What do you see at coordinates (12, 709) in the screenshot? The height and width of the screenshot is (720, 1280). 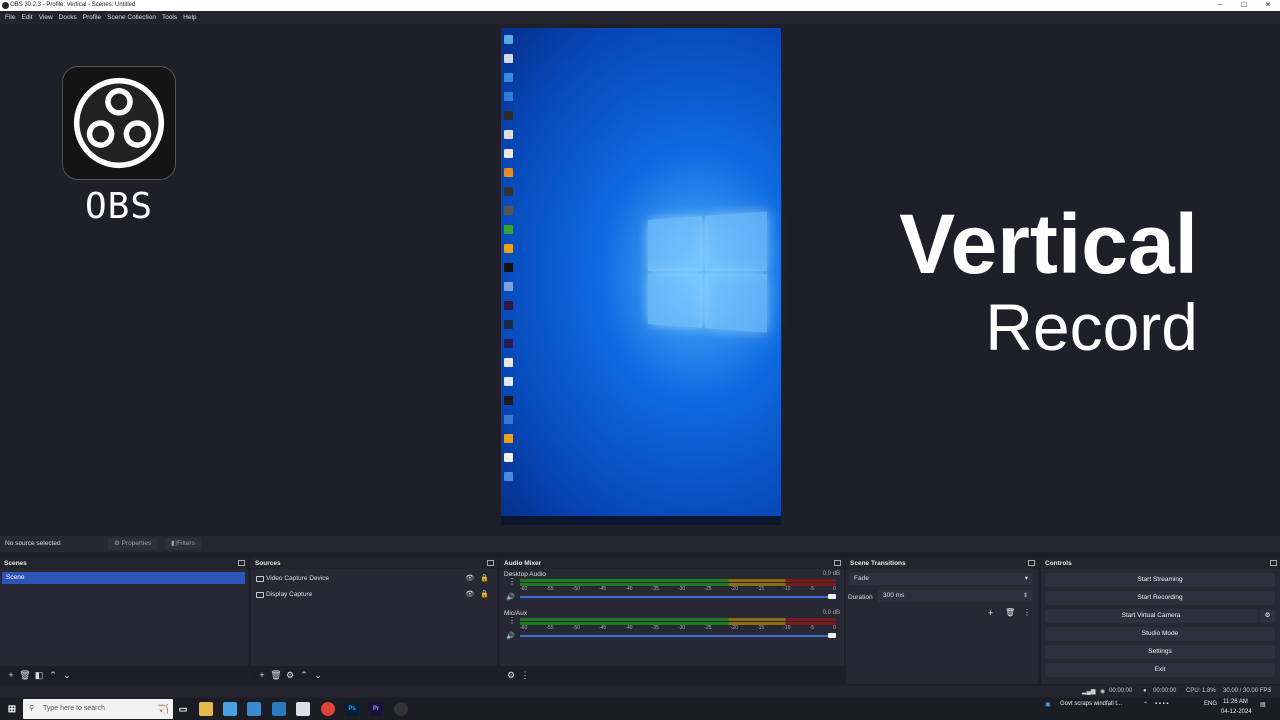 I see `windows-start-icon: ⊞` at bounding box center [12, 709].